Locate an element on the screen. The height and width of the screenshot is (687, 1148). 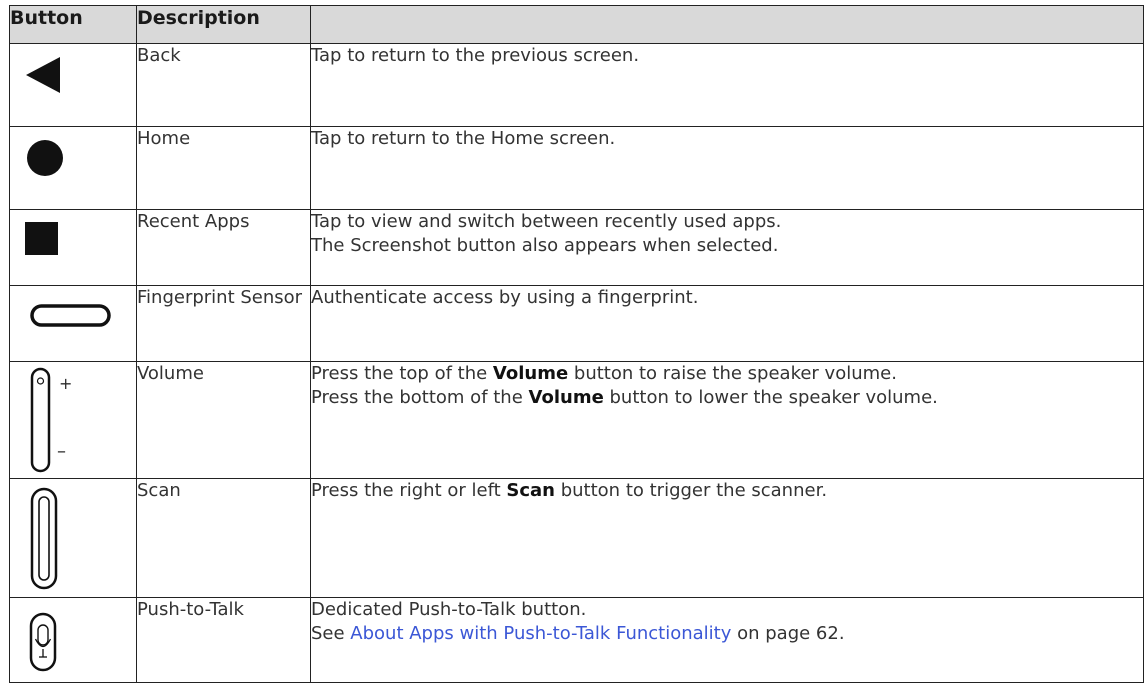
bold-term: Scan is located at coordinates (530, 490).